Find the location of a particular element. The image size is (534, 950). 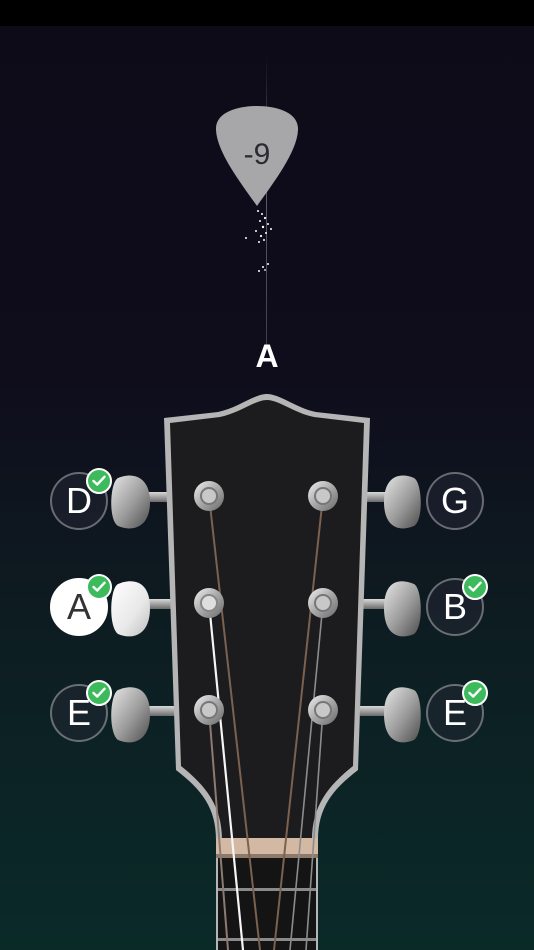

string-button-high-e: E is located at coordinates (457, 711).